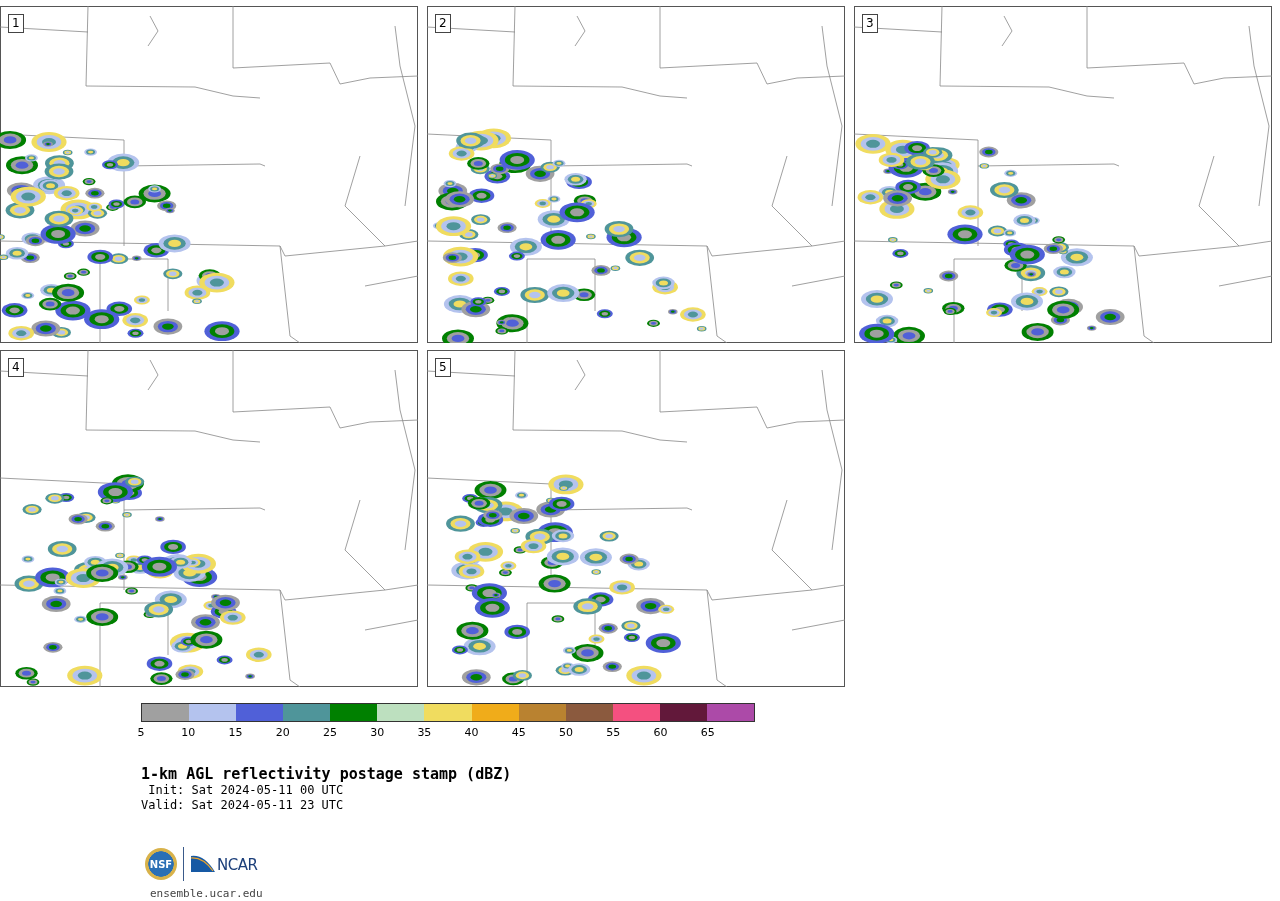 The image size is (1280, 901). Describe the element at coordinates (161, 864) in the screenshot. I see `nsf-logo: NSF` at that location.